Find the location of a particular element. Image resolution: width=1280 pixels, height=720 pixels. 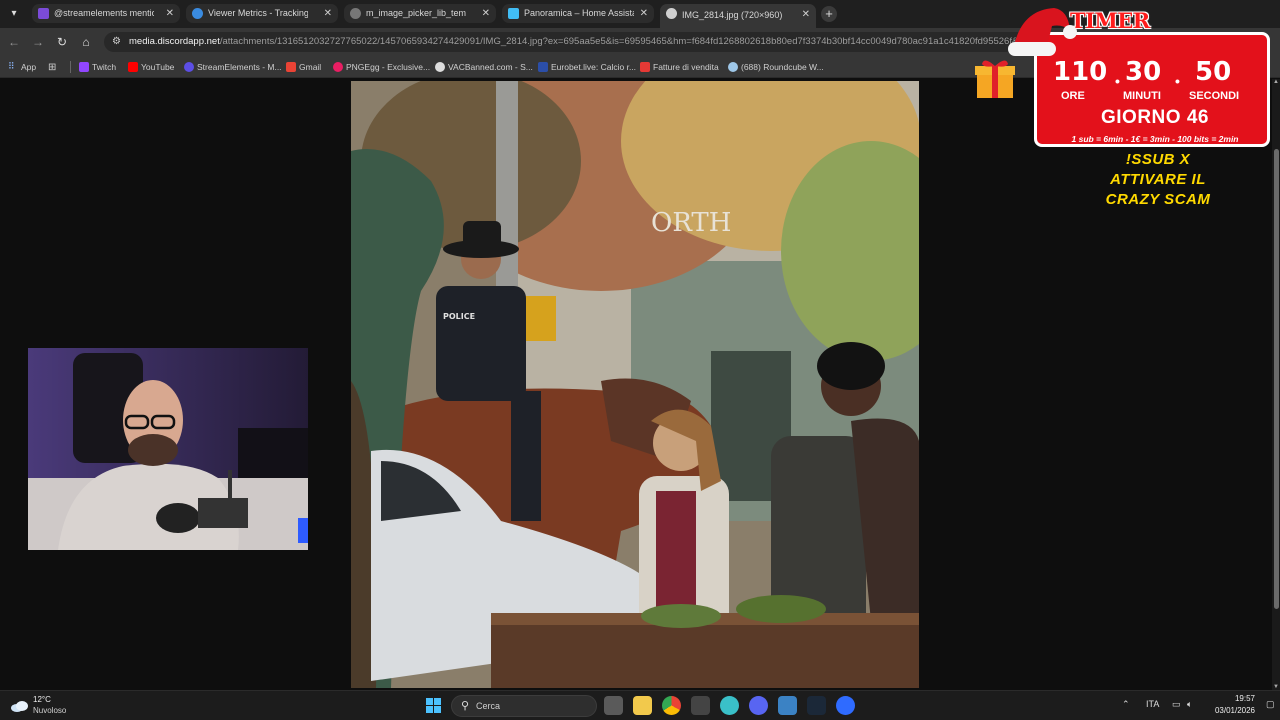

bookmark-gmail: Gmail is located at coordinates (303, 67).